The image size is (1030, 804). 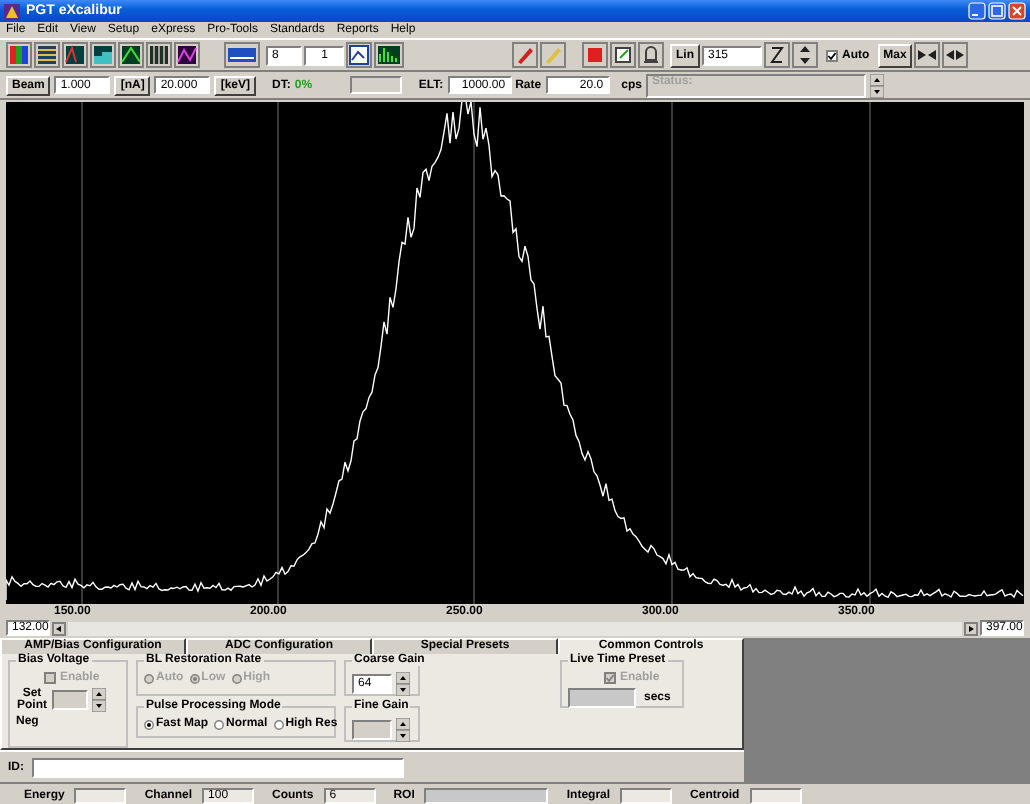 What do you see at coordinates (159, 55) in the screenshot?
I see `grid-icon` at bounding box center [159, 55].